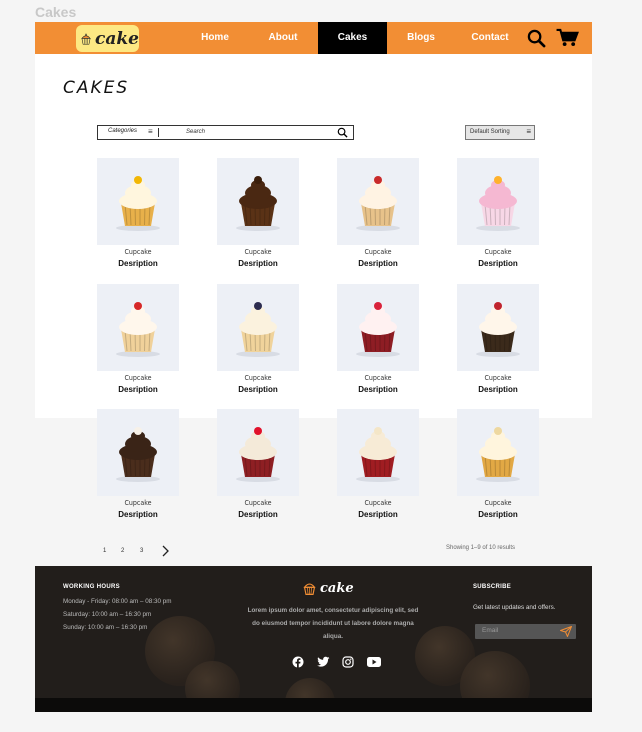 Image resolution: width=642 pixels, height=732 pixels. Describe the element at coordinates (323, 662) in the screenshot. I see `twitter-icon` at that location.